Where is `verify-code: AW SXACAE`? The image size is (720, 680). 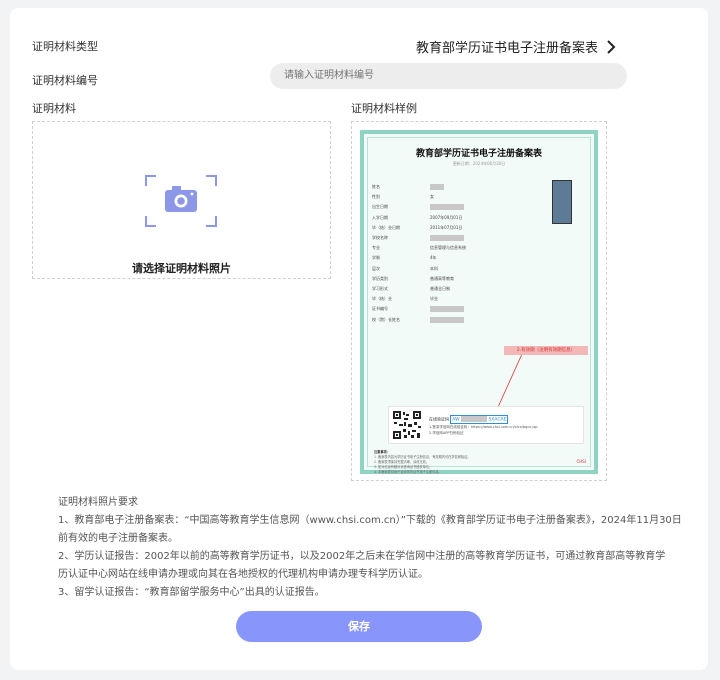
verify-code: AW SXACAE is located at coordinates (479, 419).